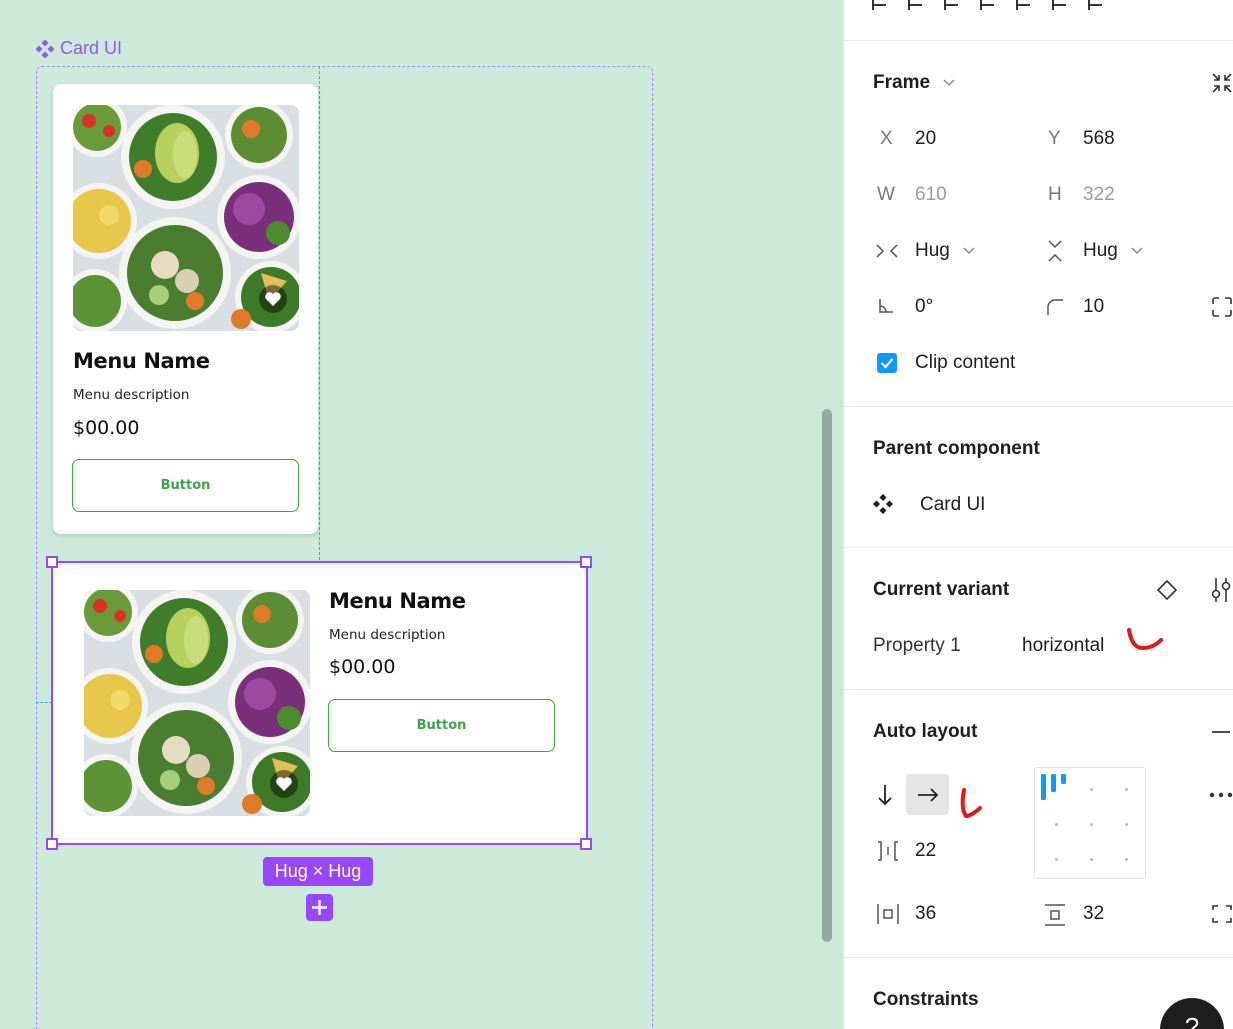 The width and height of the screenshot is (1233, 1029). I want to click on align-top-icon, so click(988, 5).